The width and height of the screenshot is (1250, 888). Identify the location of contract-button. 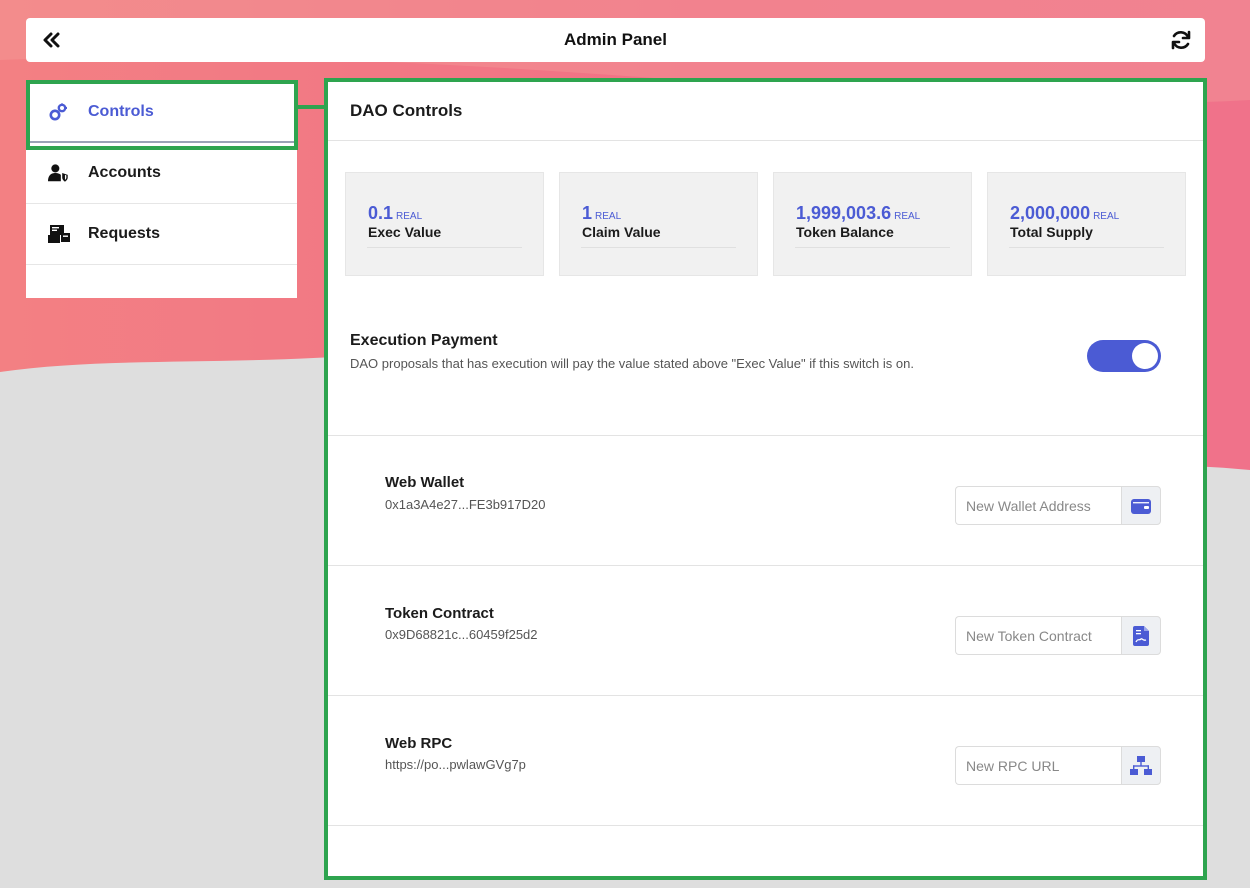
(1141, 635).